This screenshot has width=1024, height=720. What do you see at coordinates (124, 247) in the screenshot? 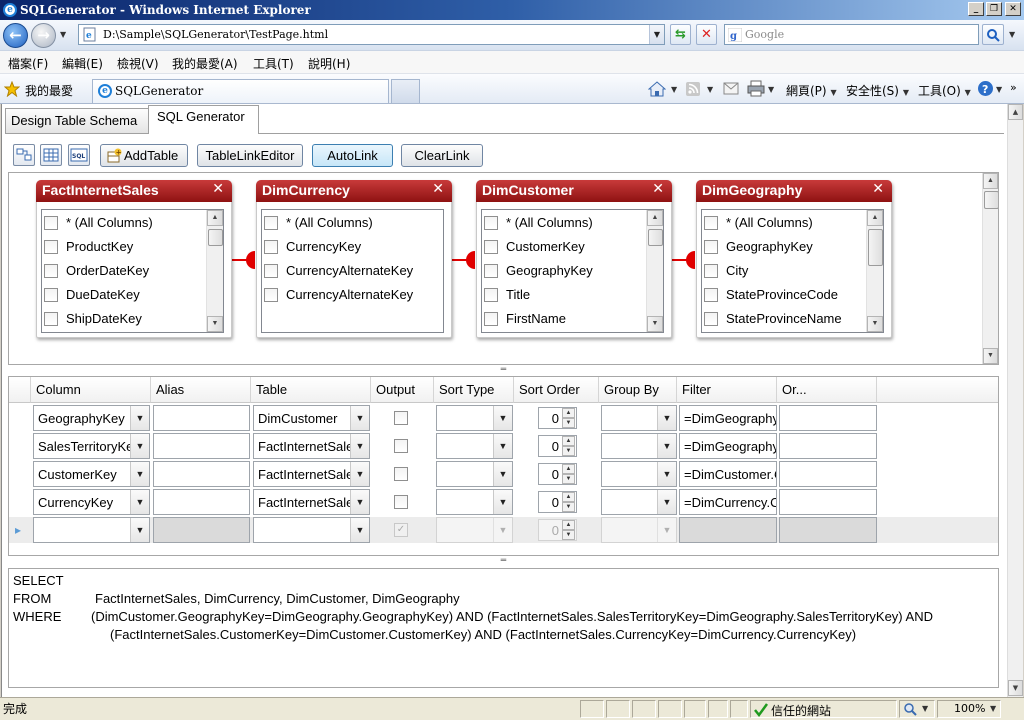
I see `column-item: ProductKey` at bounding box center [124, 247].